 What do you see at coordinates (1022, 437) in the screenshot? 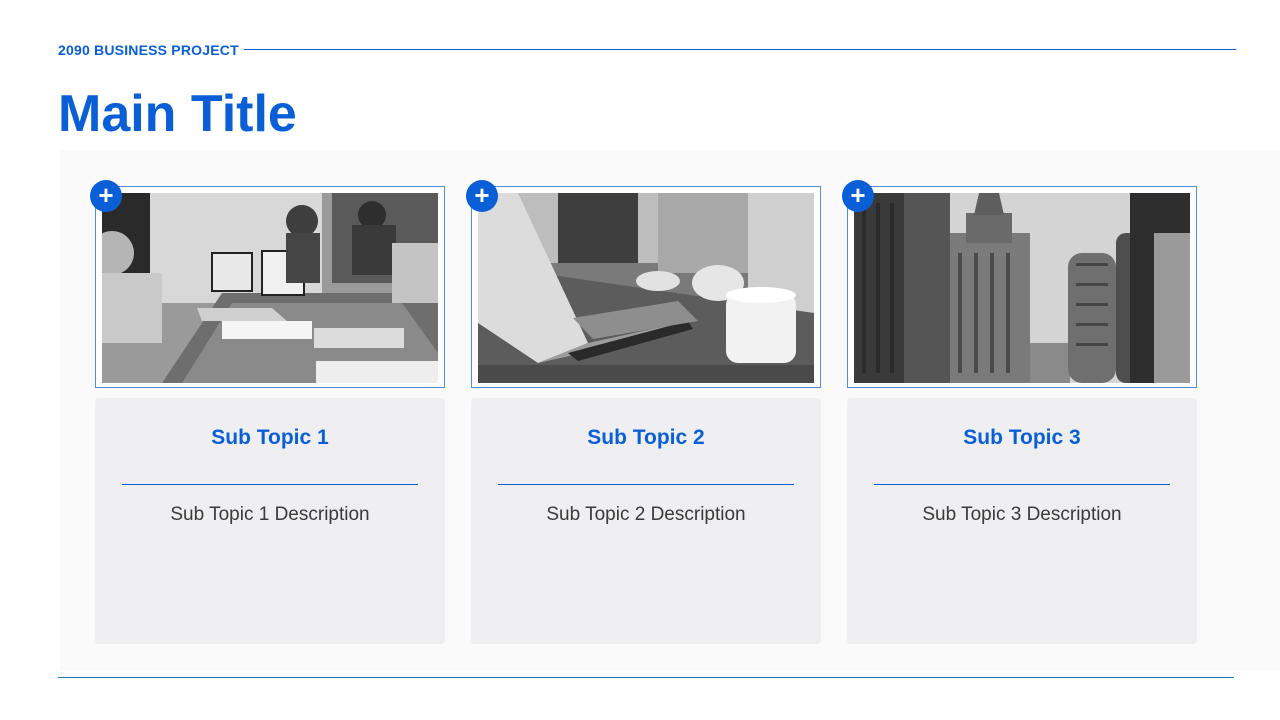
I see `sub-topic-title: Sub Topic 3` at bounding box center [1022, 437].